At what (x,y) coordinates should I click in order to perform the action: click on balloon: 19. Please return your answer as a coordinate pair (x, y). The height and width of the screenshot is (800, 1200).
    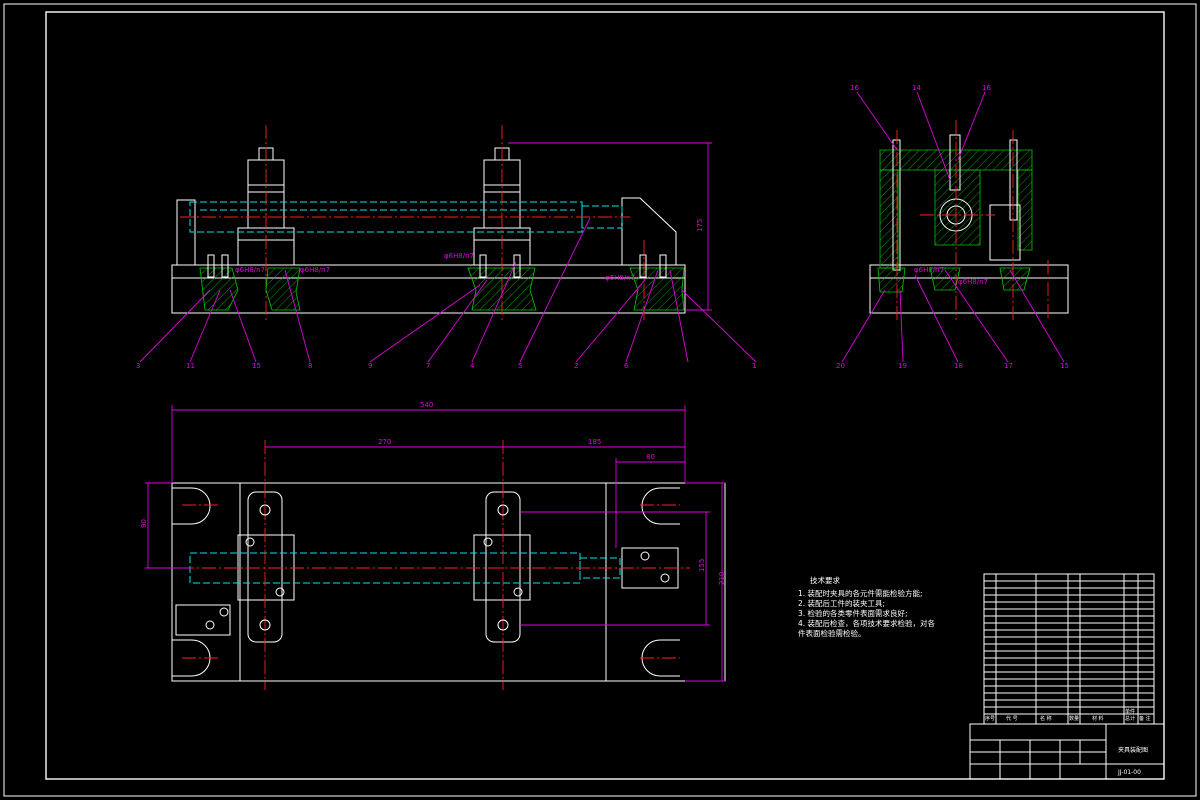
    Looking at the image, I should click on (902, 366).